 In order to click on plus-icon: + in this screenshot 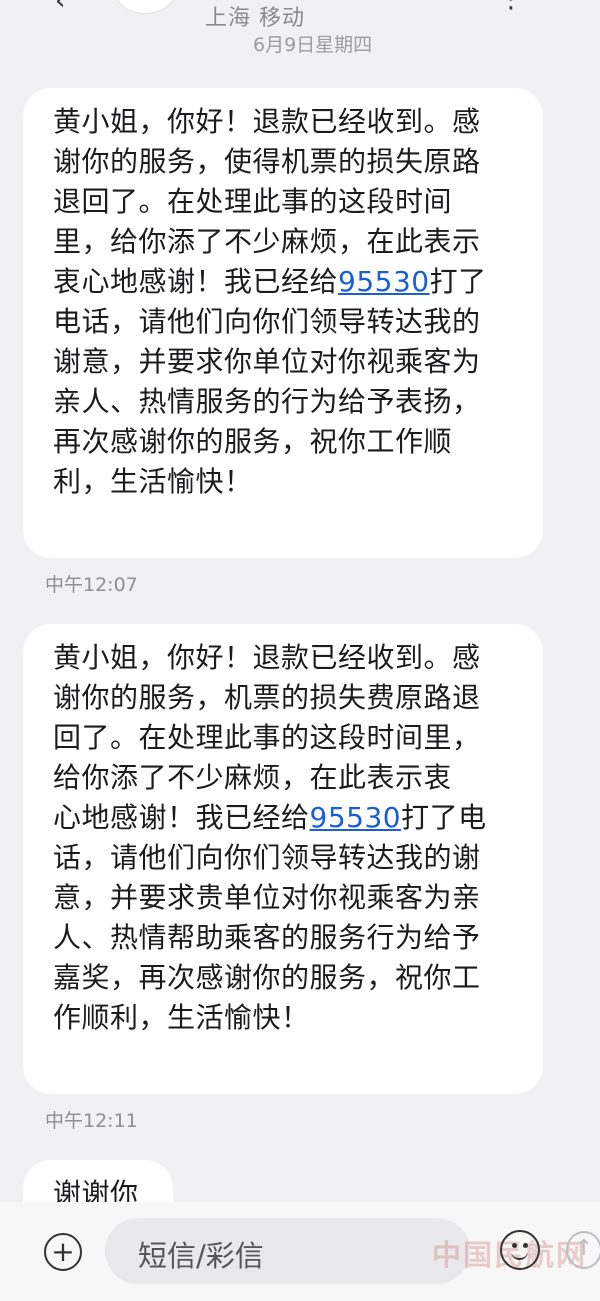, I will do `click(63, 1251)`.